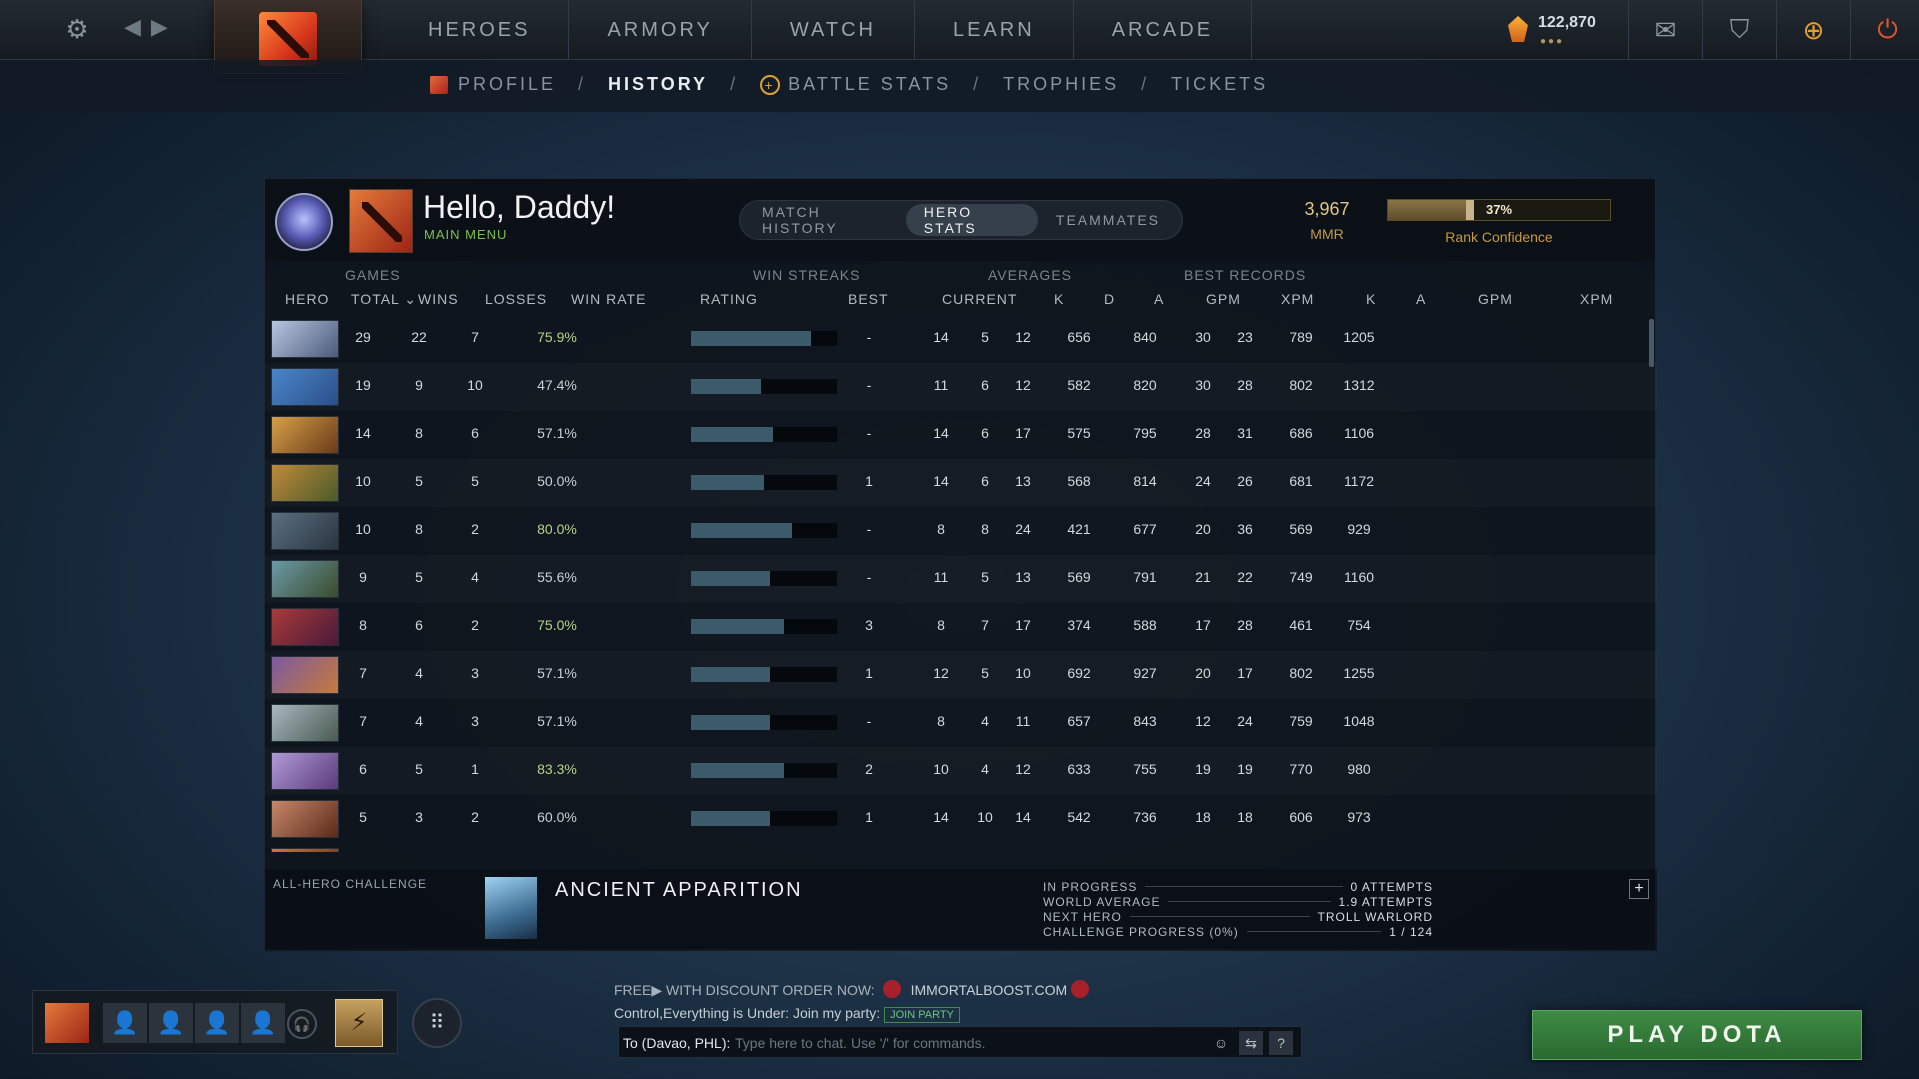 The height and width of the screenshot is (1079, 1919). I want to click on rating-bar, so click(764, 626).